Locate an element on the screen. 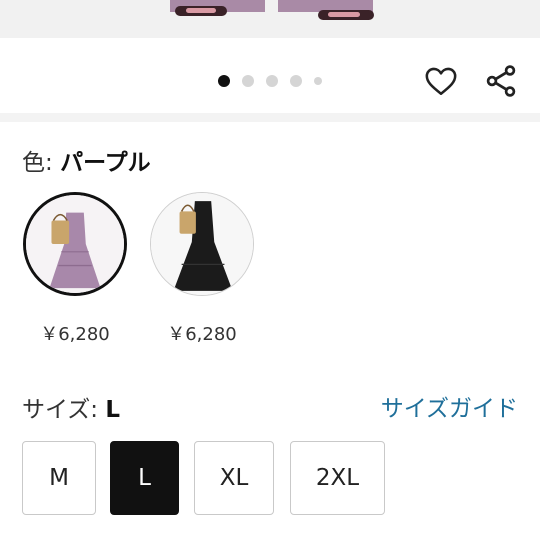  carousel-dots is located at coordinates (270, 81).